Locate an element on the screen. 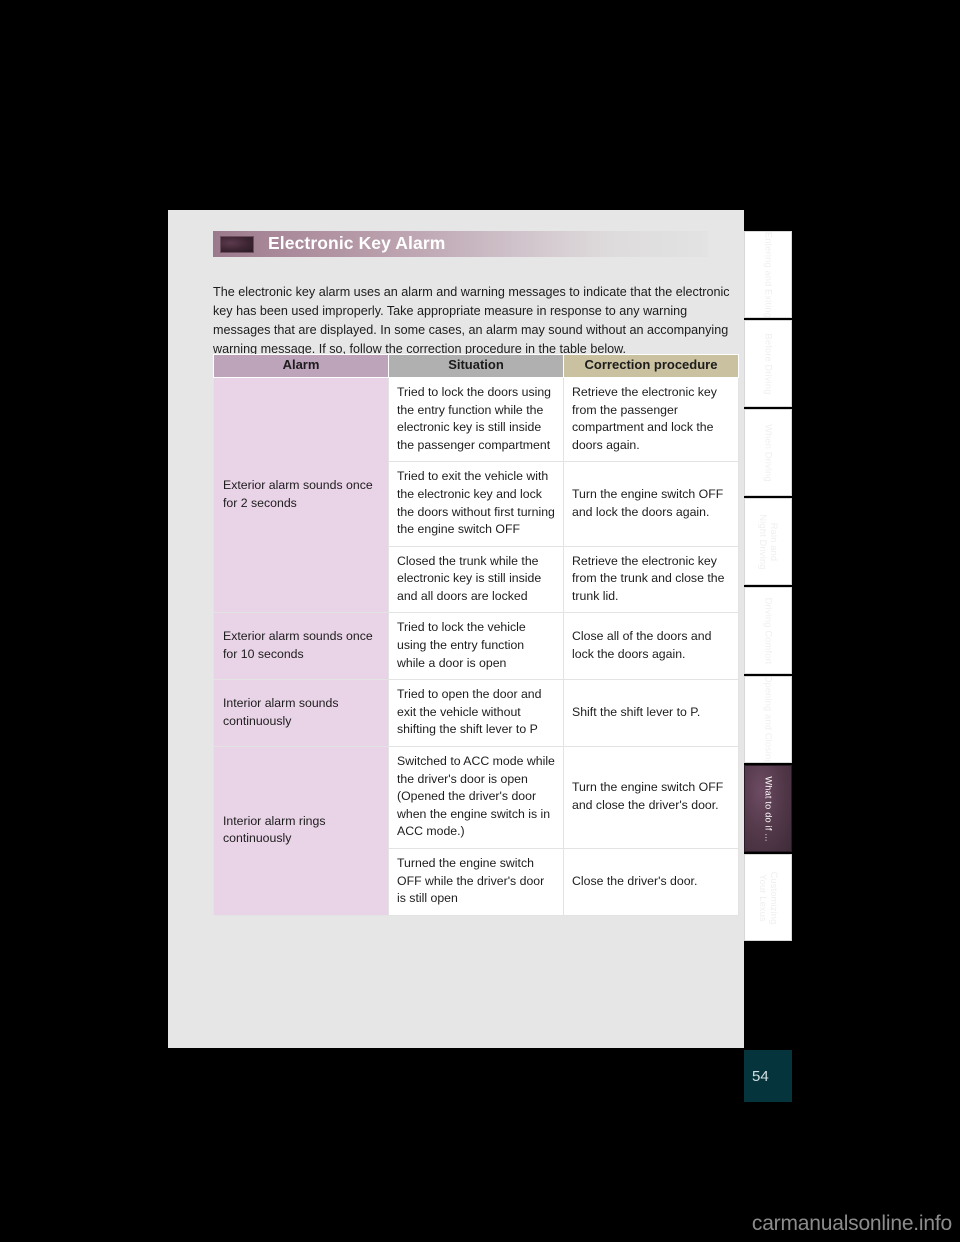 The width and height of the screenshot is (960, 1242). chapter-tab-label: Rain and Night Driving is located at coordinates (768, 541).